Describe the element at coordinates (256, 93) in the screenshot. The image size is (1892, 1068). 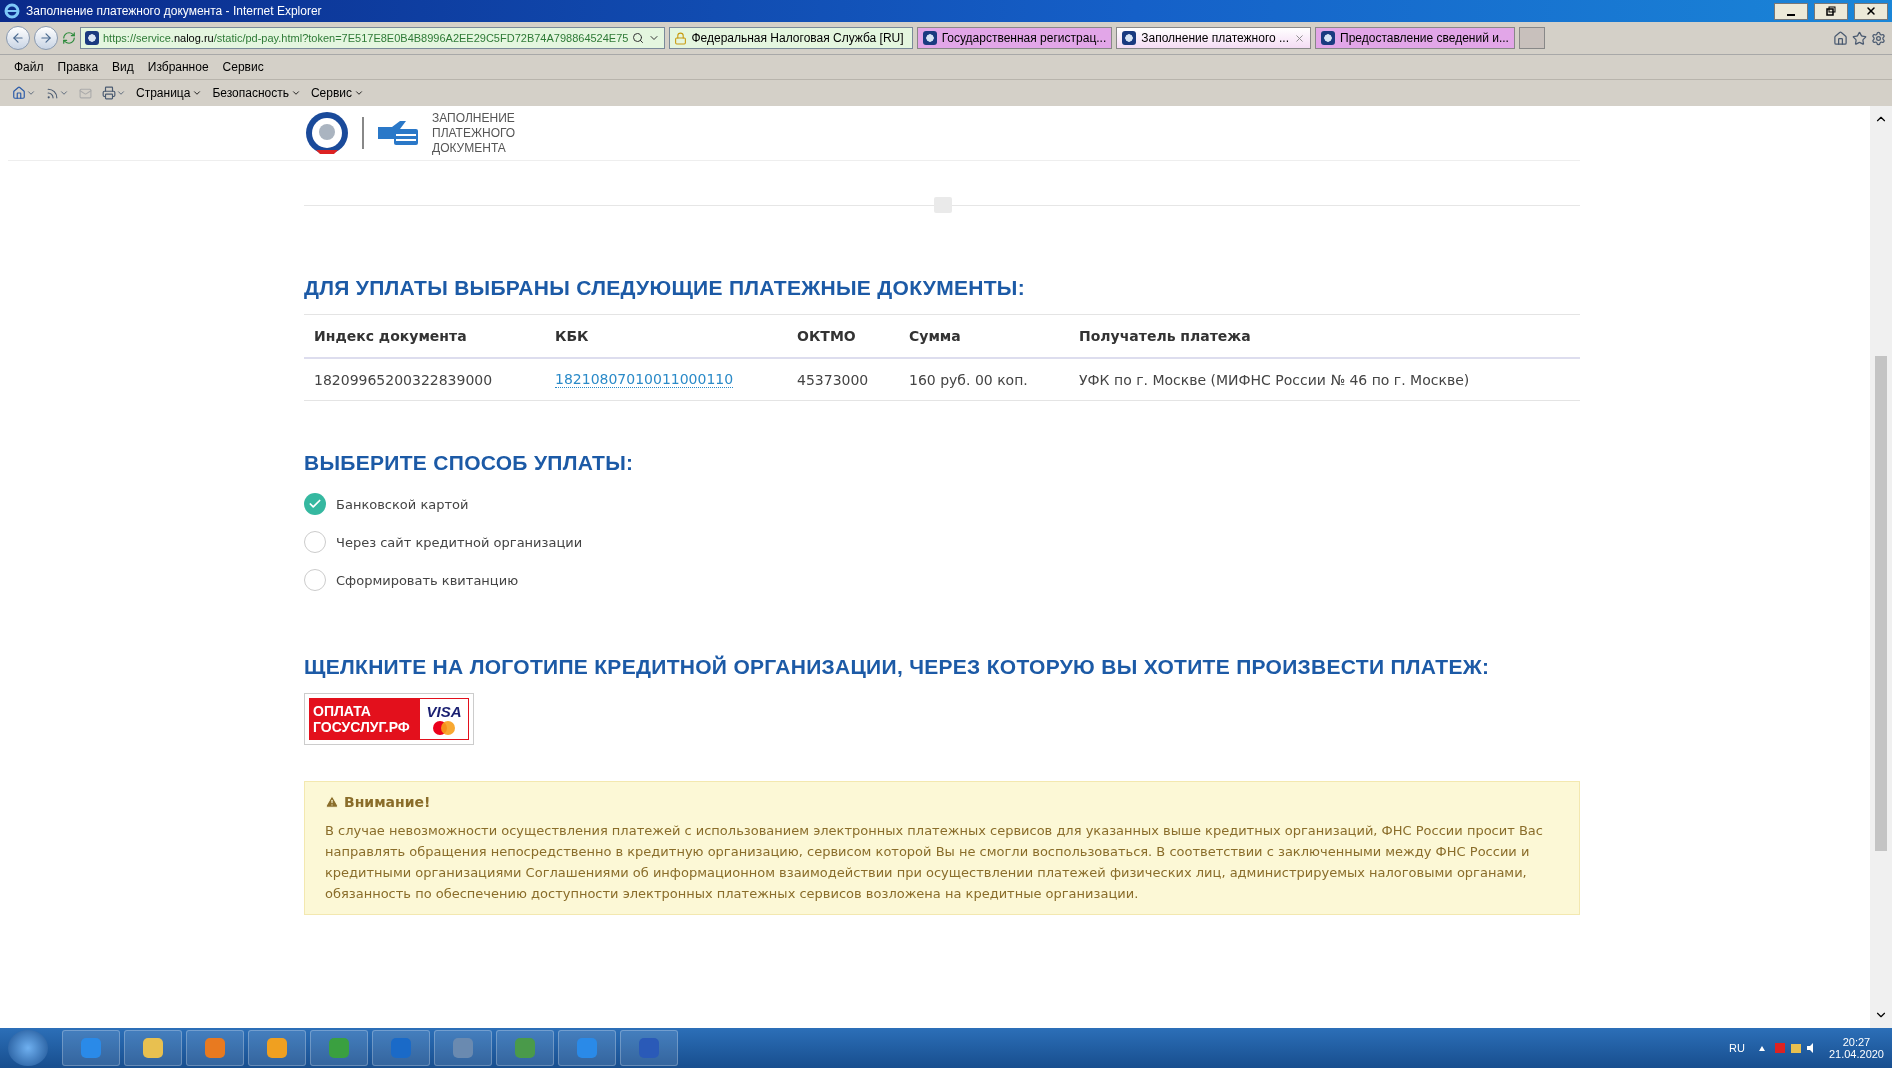
I see `command-menu: Безопасность` at that location.